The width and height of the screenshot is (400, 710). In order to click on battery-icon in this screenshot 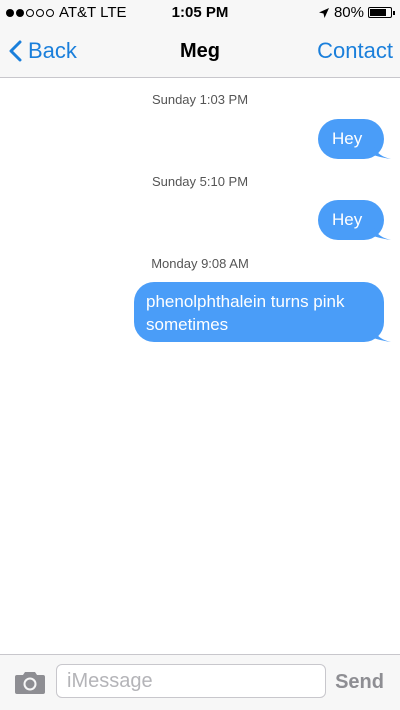, I will do `click(381, 12)`.